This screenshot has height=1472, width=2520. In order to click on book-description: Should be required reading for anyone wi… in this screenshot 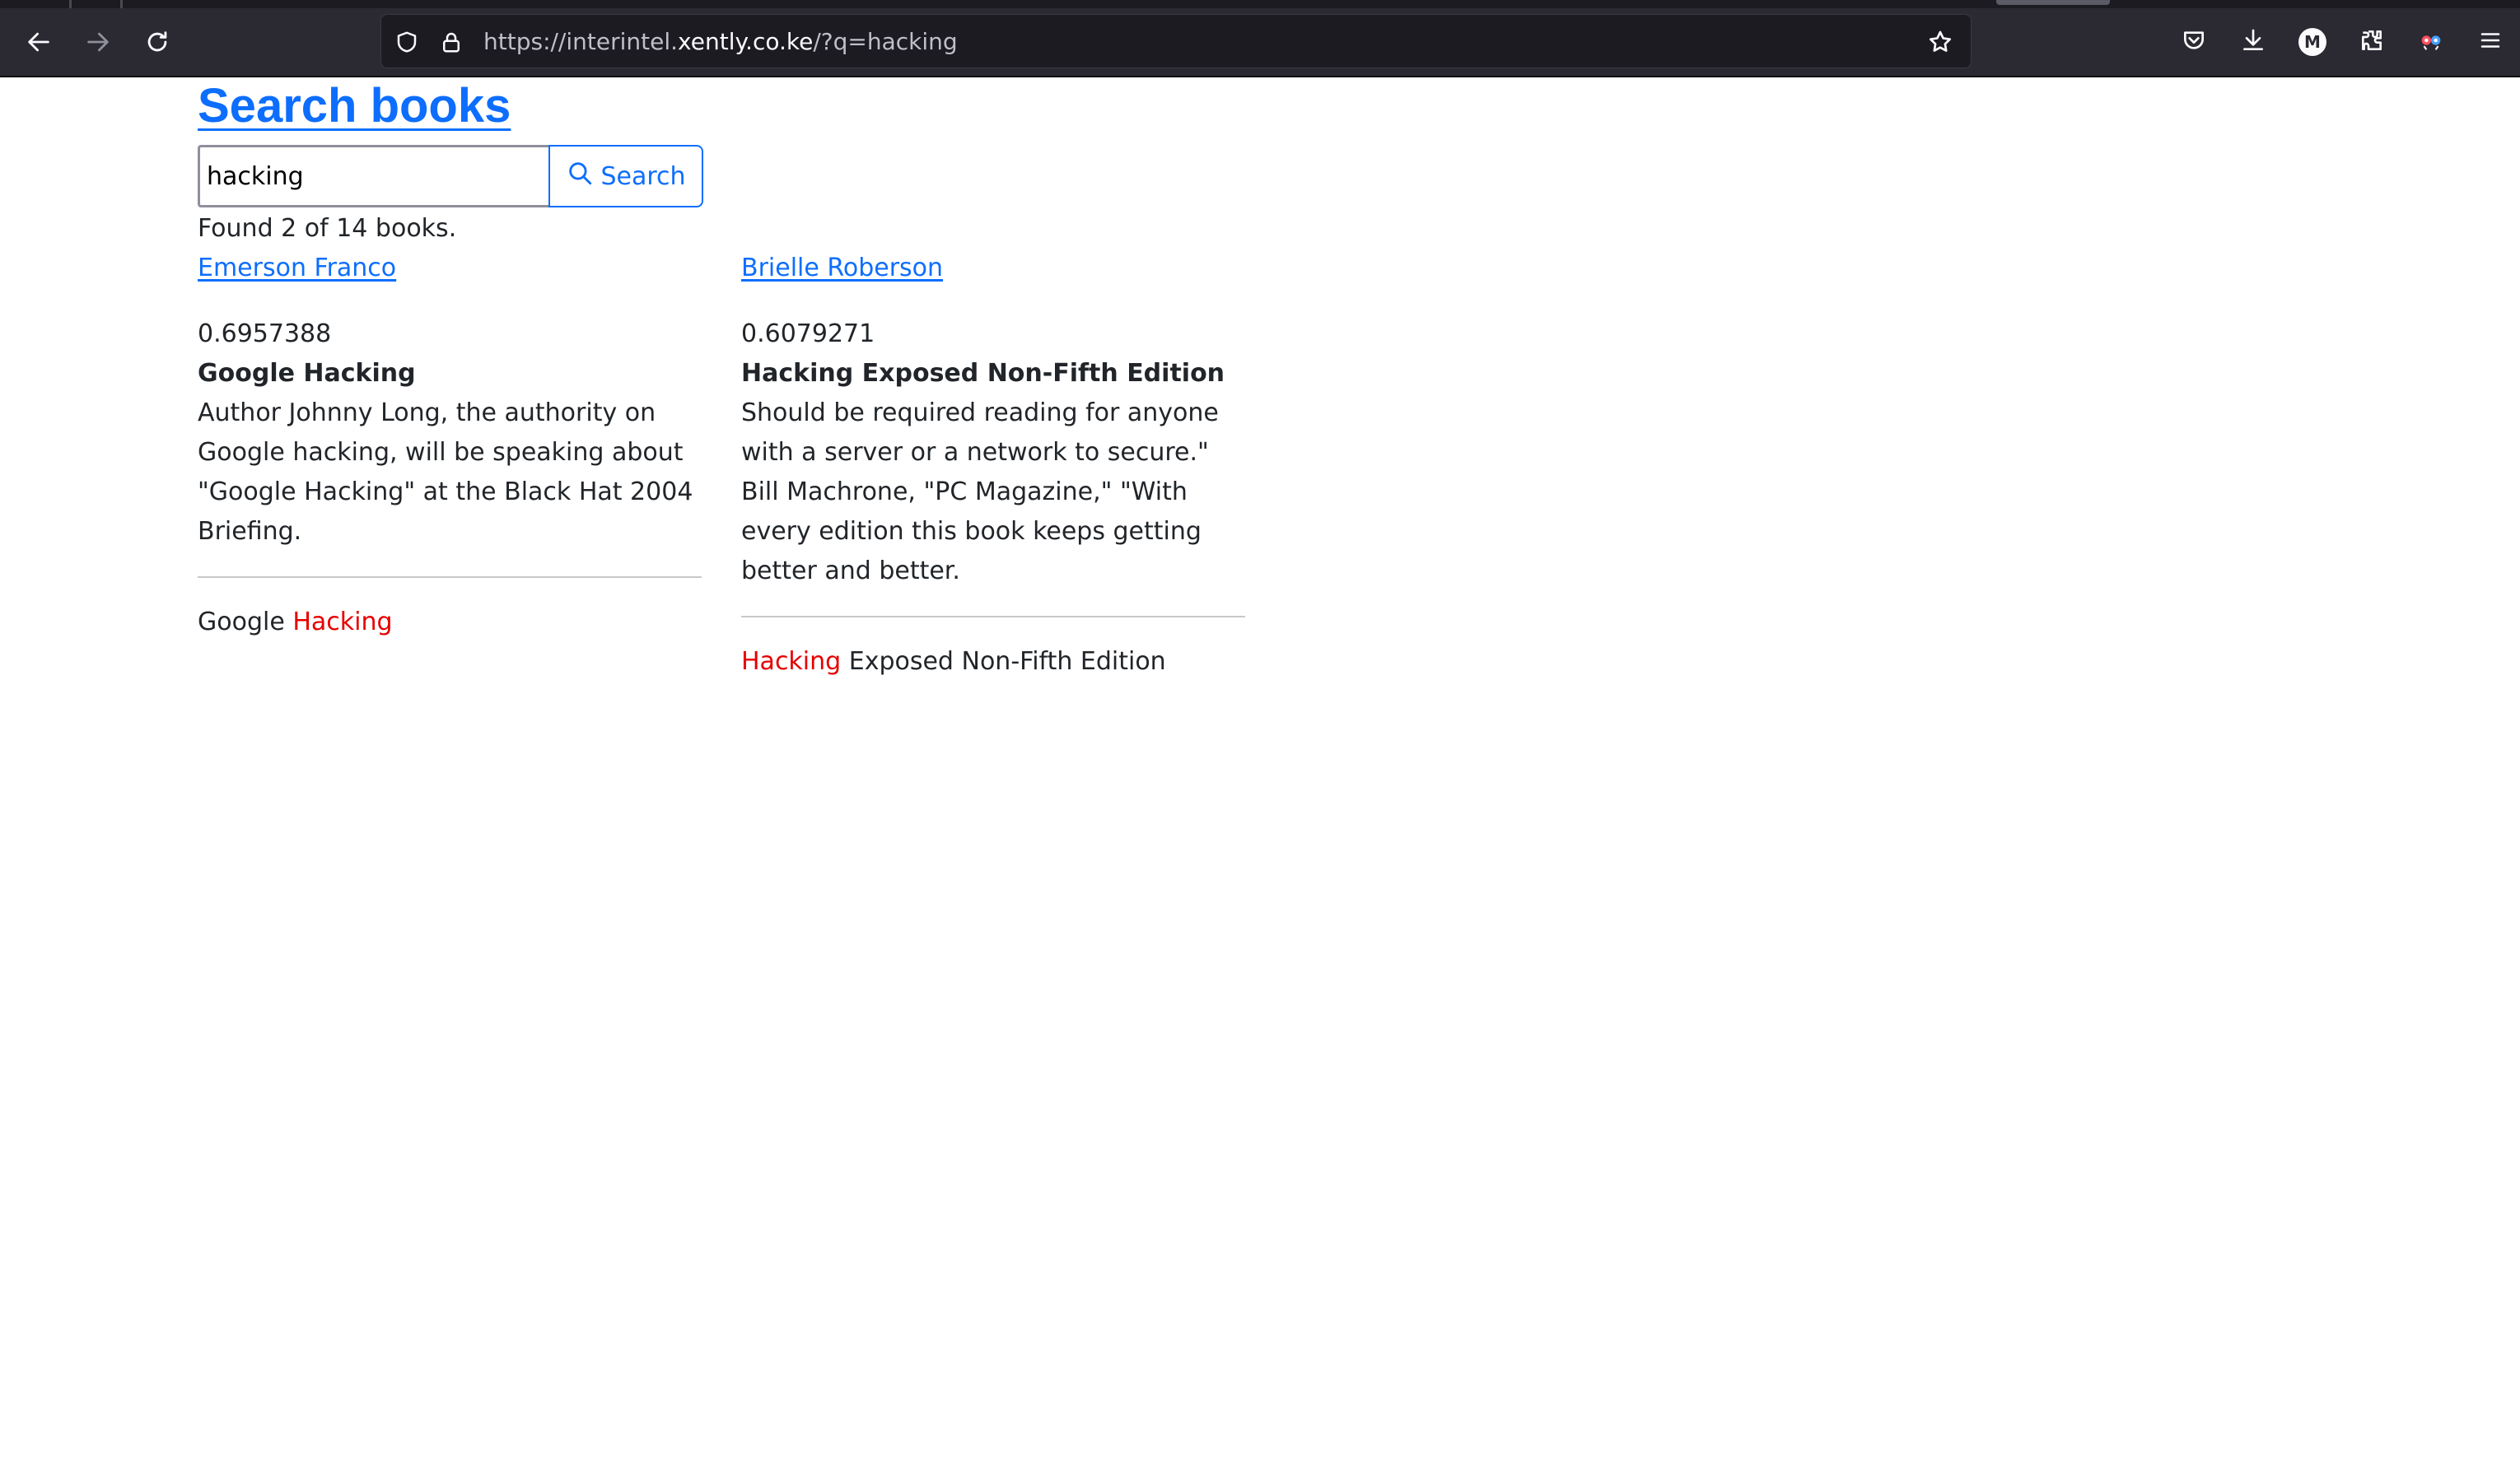, I will do `click(980, 492)`.